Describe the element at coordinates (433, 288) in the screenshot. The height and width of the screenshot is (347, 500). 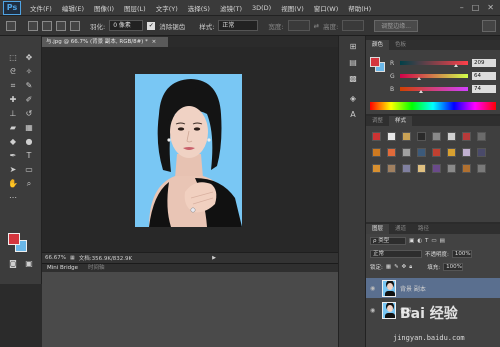
I see `layer-row: ◉ 背景 副本` at that location.